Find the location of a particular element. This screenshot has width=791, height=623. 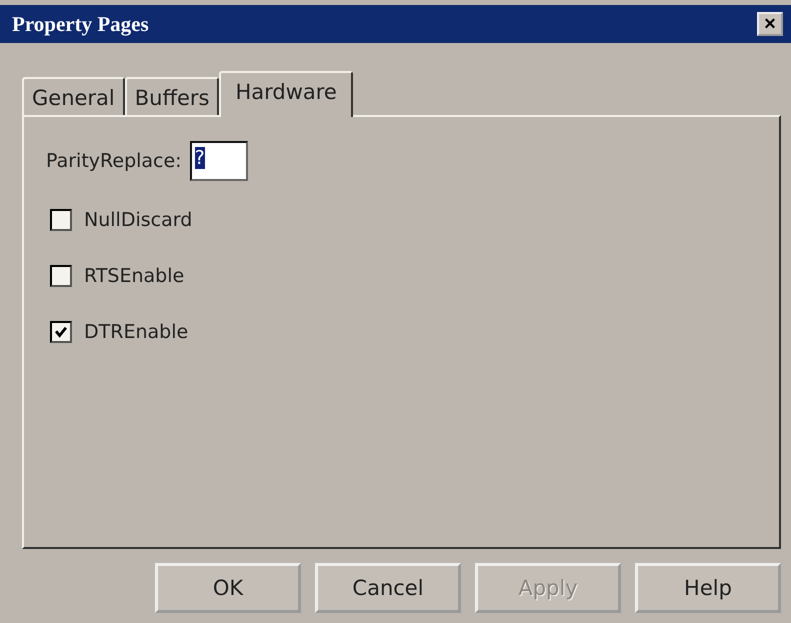

field-label: ParityReplace: is located at coordinates (114, 161).